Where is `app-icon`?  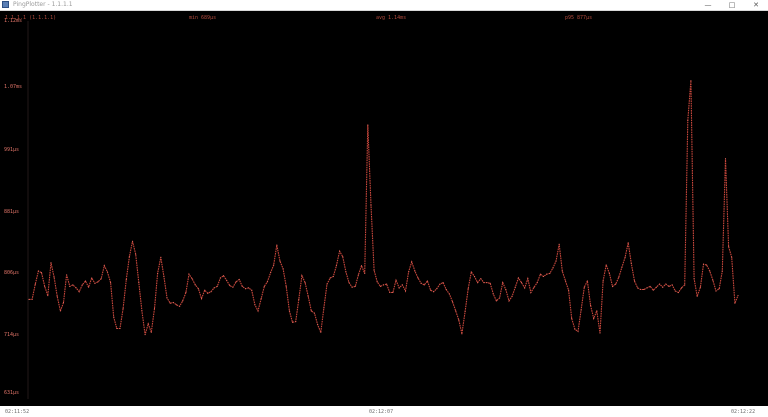 app-icon is located at coordinates (5, 4).